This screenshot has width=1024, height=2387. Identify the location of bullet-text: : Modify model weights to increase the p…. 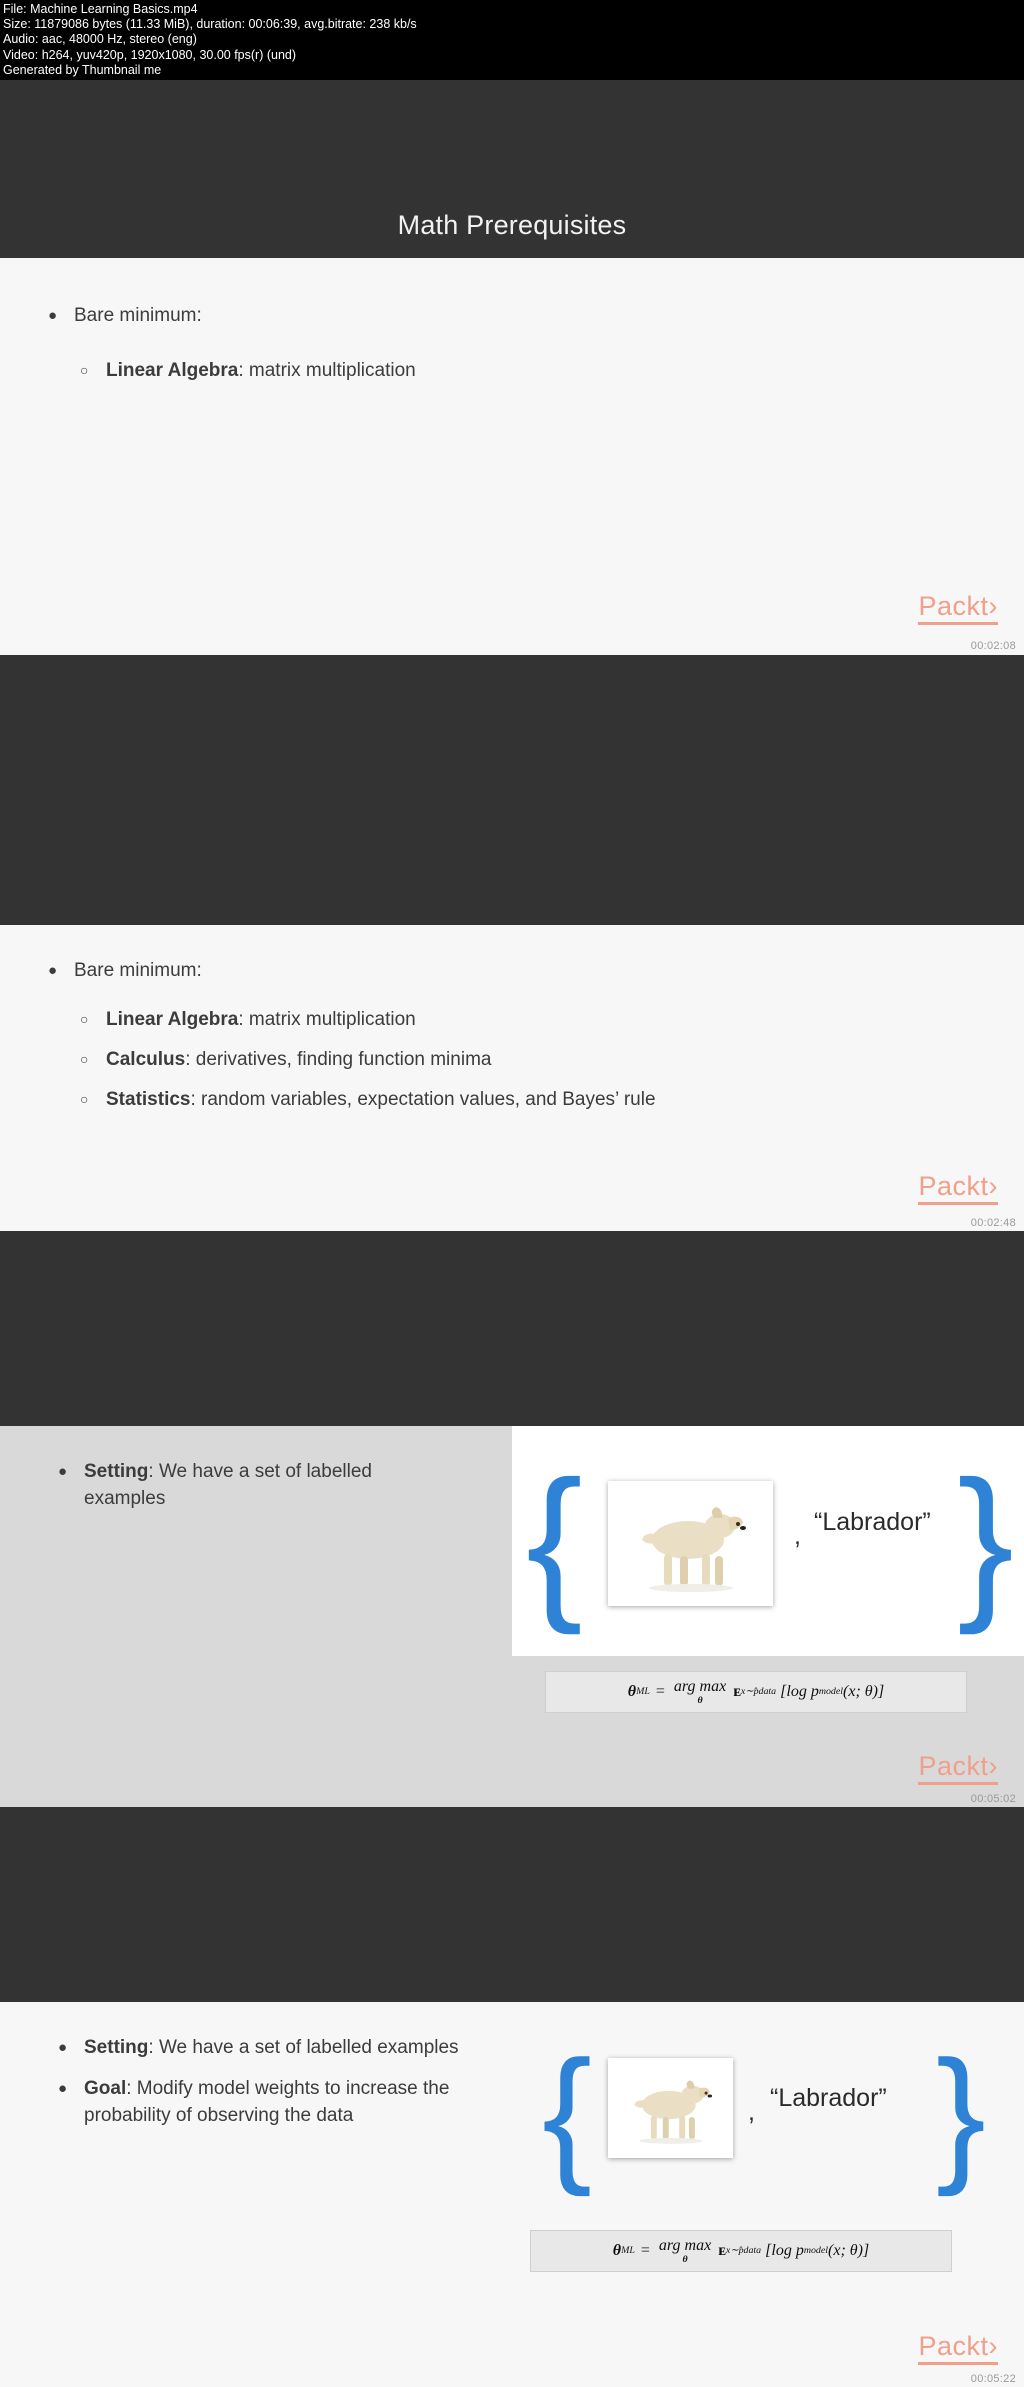
(267, 2102).